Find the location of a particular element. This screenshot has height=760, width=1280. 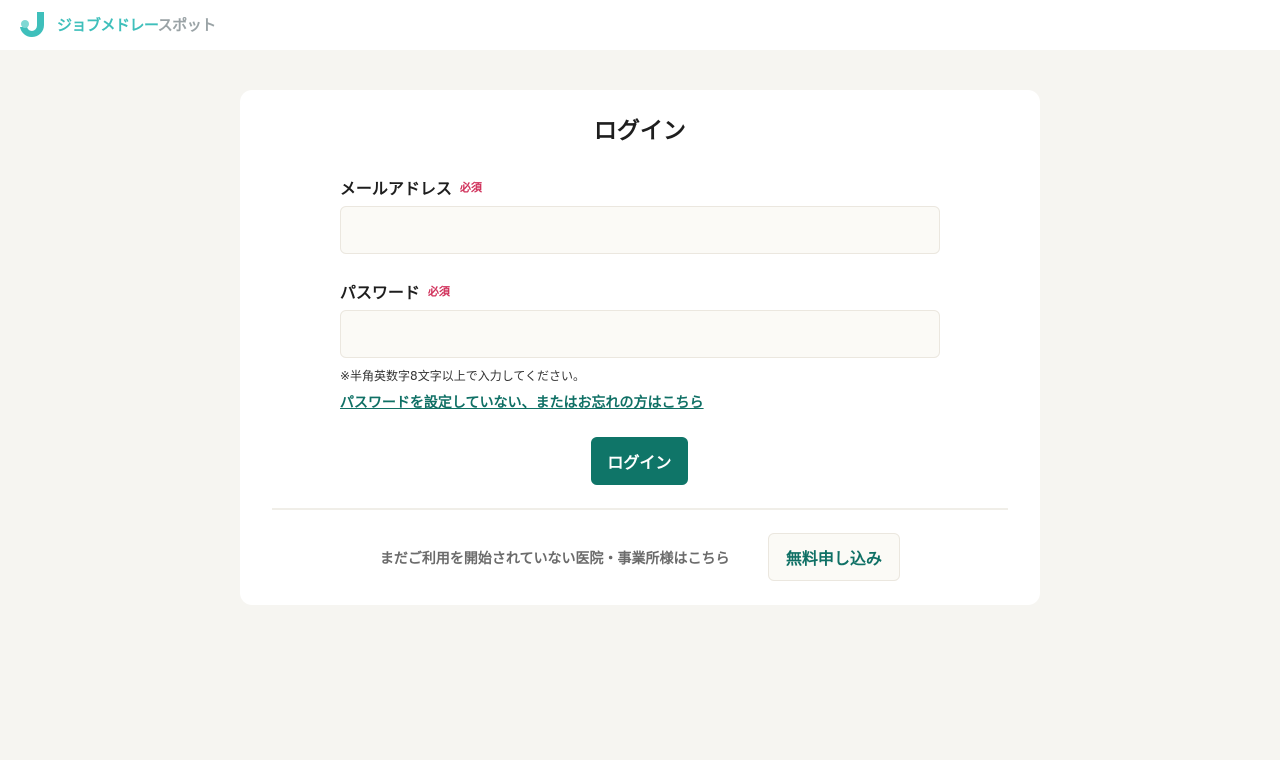

logo-link: ジョブメドレースポット is located at coordinates (117, 25).